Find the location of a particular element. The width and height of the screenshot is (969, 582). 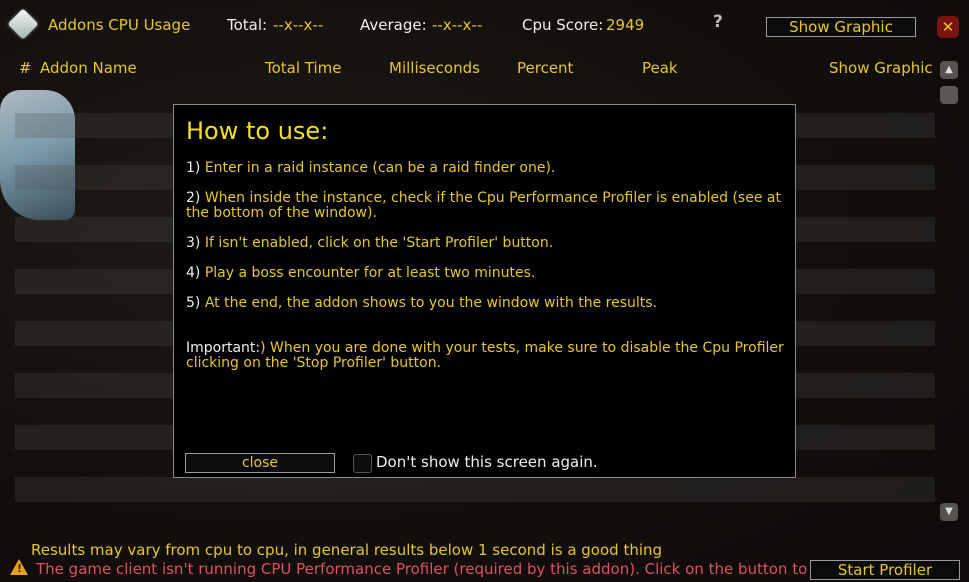

table-row is located at coordinates (475, 489).